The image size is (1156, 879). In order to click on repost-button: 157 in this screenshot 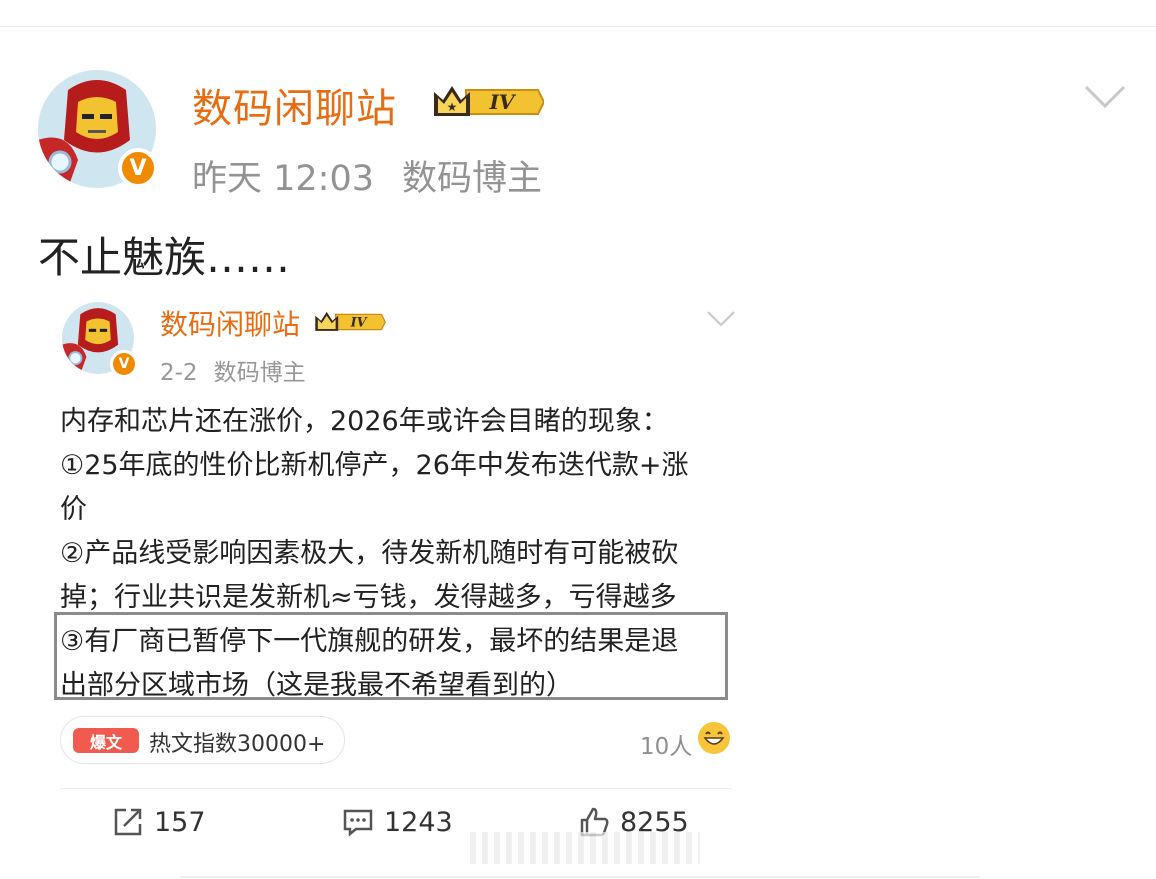, I will do `click(159, 822)`.